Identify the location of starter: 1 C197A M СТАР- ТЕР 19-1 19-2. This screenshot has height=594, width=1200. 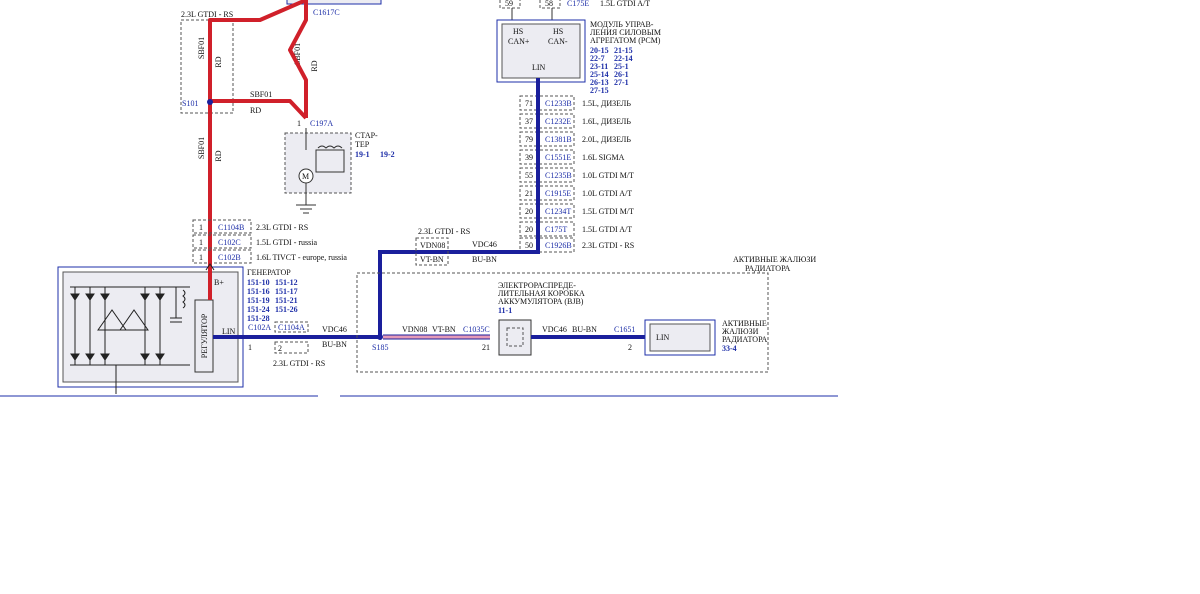
(339, 166).